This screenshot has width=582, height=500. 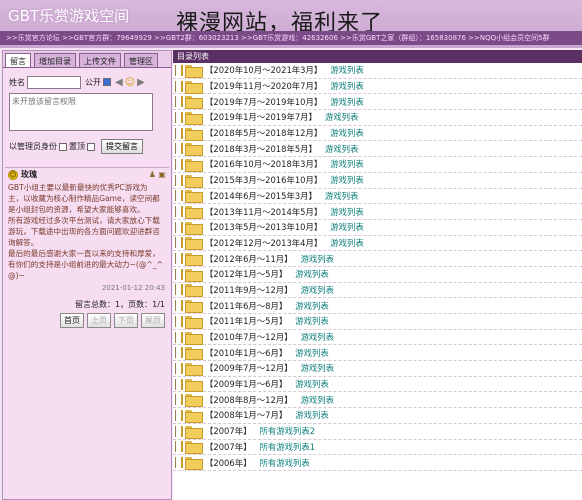 I want to click on directory-row: 【2013年5月～2013年10月】 游戏列表, so click(x=377, y=228).